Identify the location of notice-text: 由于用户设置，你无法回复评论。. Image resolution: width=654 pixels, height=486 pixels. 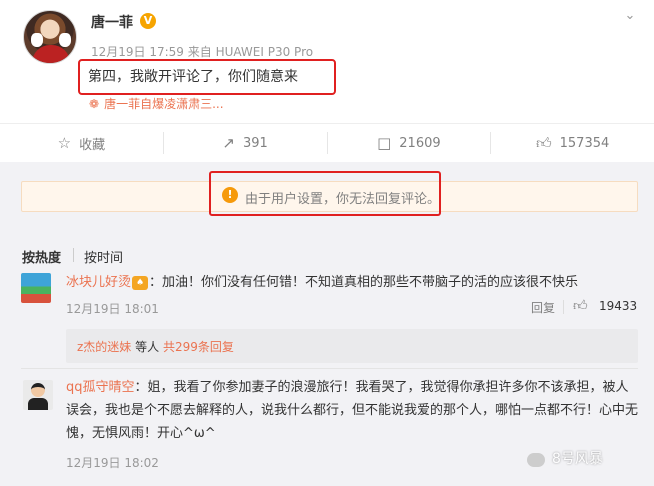
(343, 199).